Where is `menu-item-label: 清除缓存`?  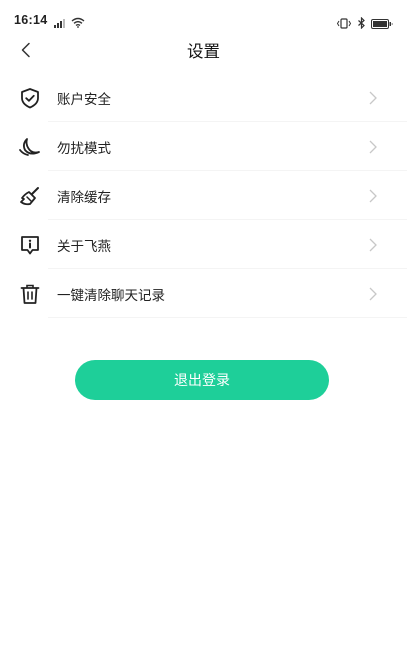 menu-item-label: 清除缓存 is located at coordinates (84, 197).